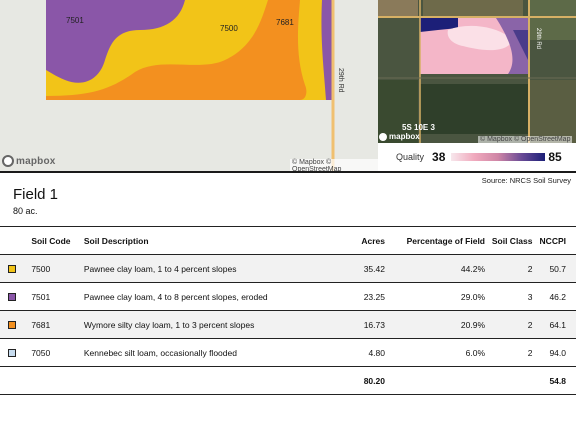 This screenshot has width=576, height=432. Describe the element at coordinates (554, 324) in the screenshot. I see `soil-nccpi: 64.1` at that location.